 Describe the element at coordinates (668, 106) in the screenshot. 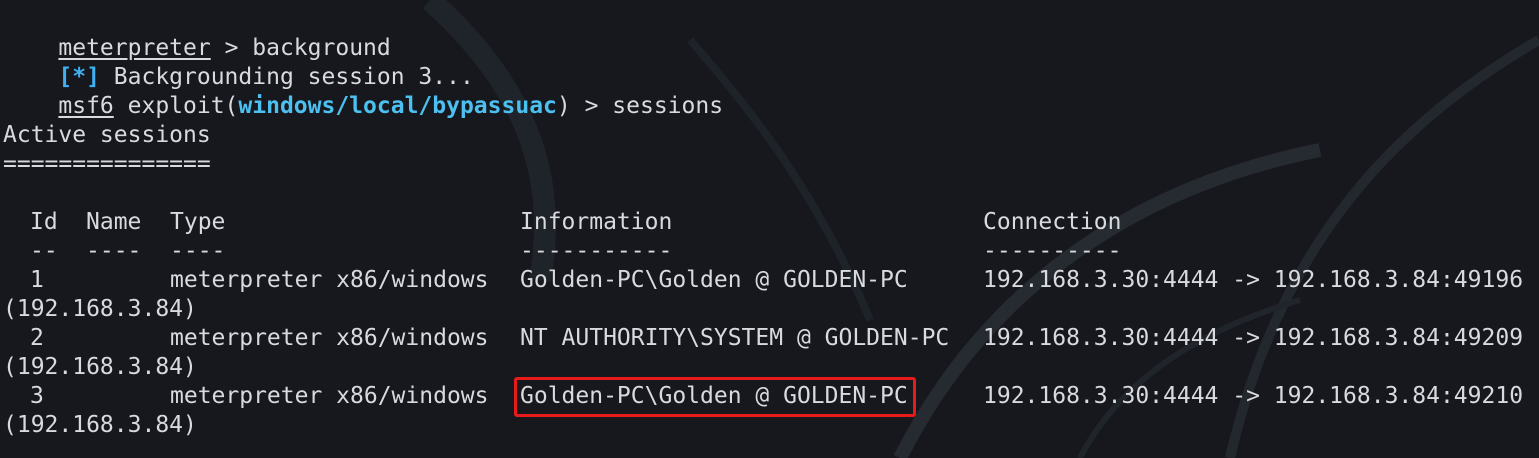

I see `command-text: sessions` at that location.